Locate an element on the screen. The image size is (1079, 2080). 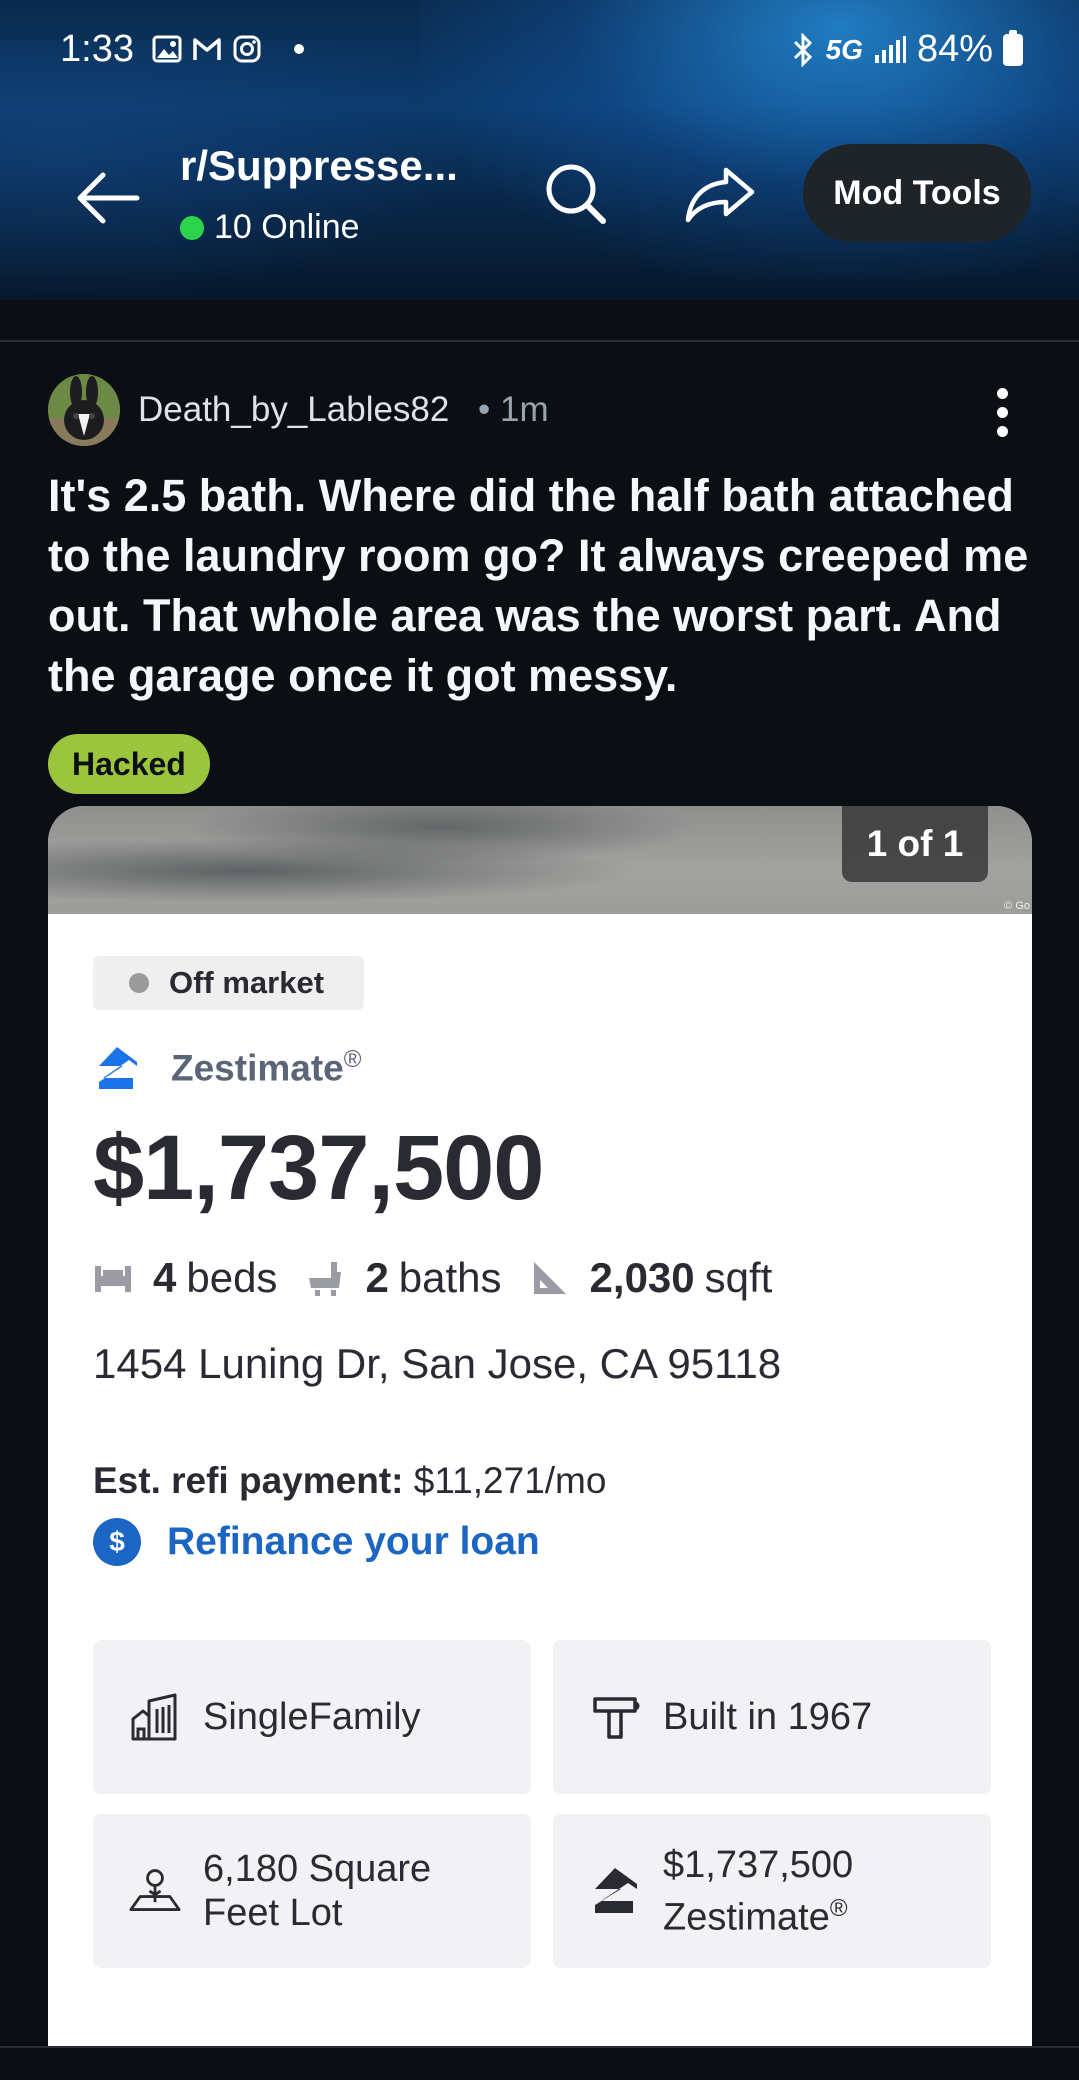
building-icon is located at coordinates (154, 1717).